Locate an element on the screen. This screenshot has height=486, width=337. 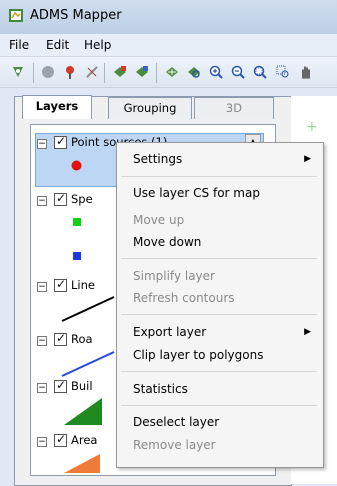
toolbar is located at coordinates (168, 72).